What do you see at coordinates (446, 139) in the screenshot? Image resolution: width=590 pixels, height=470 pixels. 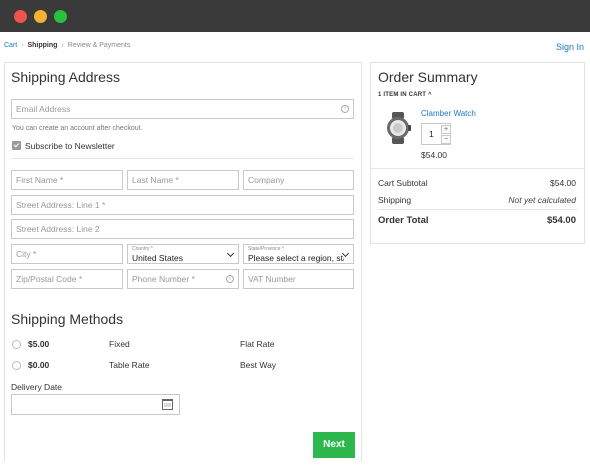 I see `decrease-qty-button: −` at bounding box center [446, 139].